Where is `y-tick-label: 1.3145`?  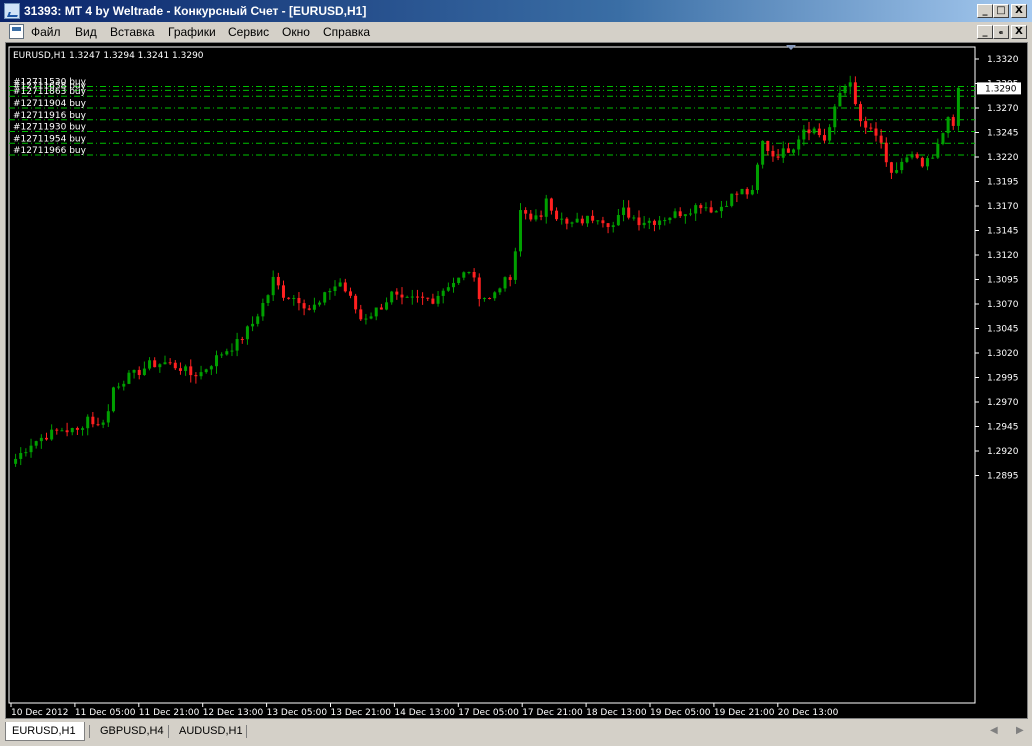 y-tick-label: 1.3145 is located at coordinates (1003, 232).